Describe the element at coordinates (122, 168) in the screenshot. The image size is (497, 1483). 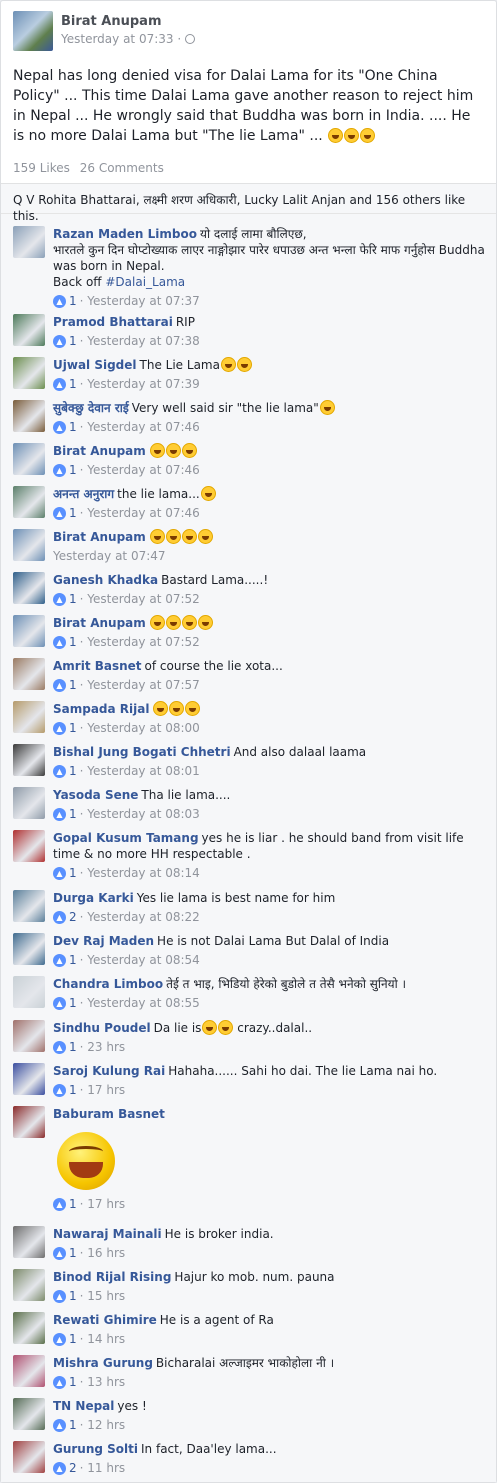
I see `comments-count: 26 Comments` at that location.